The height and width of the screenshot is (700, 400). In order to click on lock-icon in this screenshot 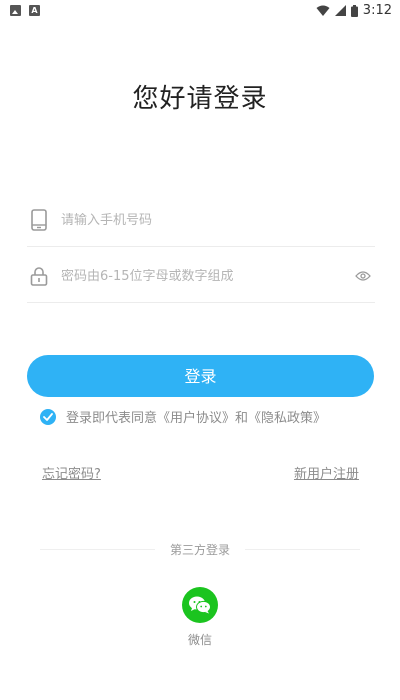, I will do `click(39, 276)`.